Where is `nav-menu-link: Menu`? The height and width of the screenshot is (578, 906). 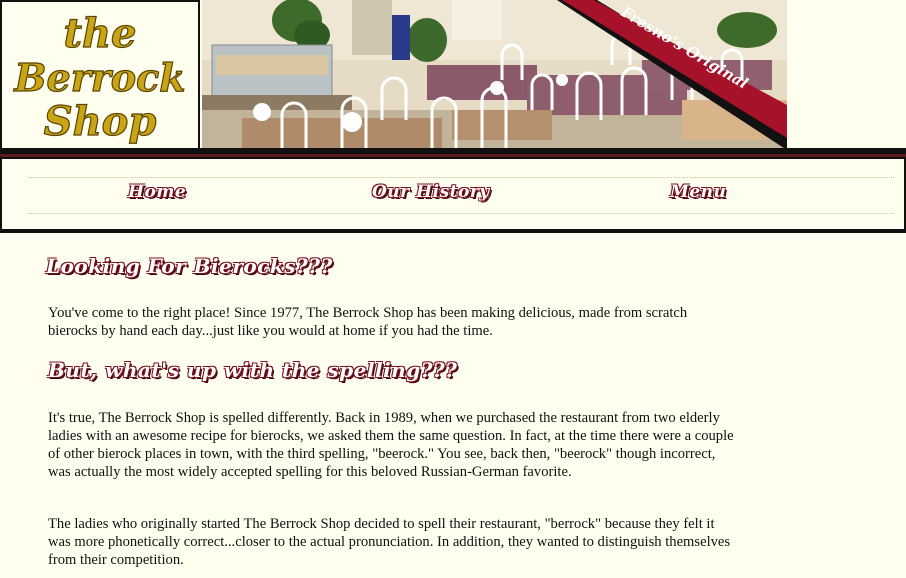
nav-menu-link: Menu is located at coordinates (698, 192).